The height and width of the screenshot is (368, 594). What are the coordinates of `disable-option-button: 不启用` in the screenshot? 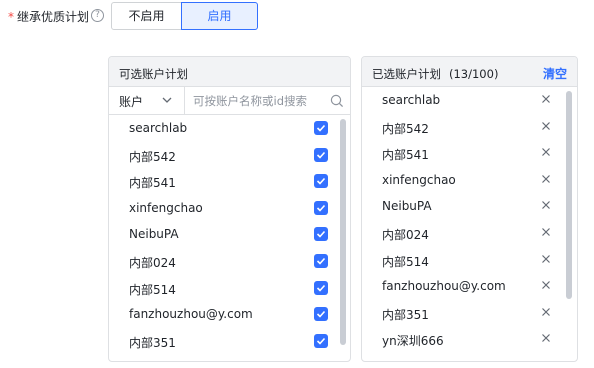 It's located at (146, 16).